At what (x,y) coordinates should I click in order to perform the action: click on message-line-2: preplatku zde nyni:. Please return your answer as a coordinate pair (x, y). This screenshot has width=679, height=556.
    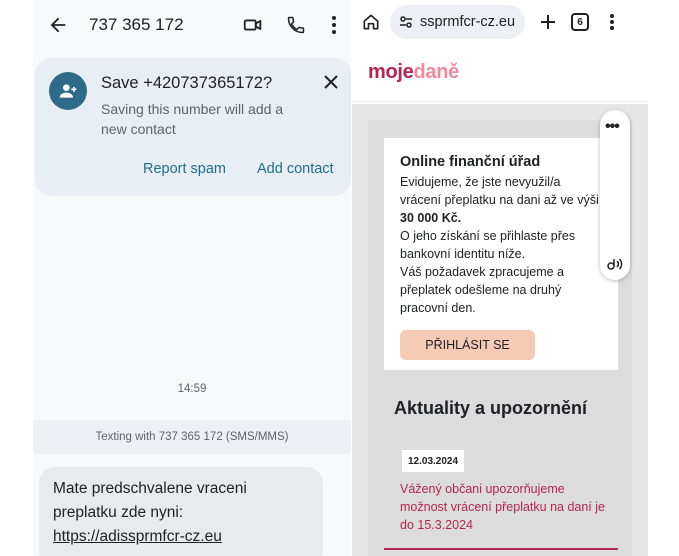
    Looking at the image, I should click on (118, 512).